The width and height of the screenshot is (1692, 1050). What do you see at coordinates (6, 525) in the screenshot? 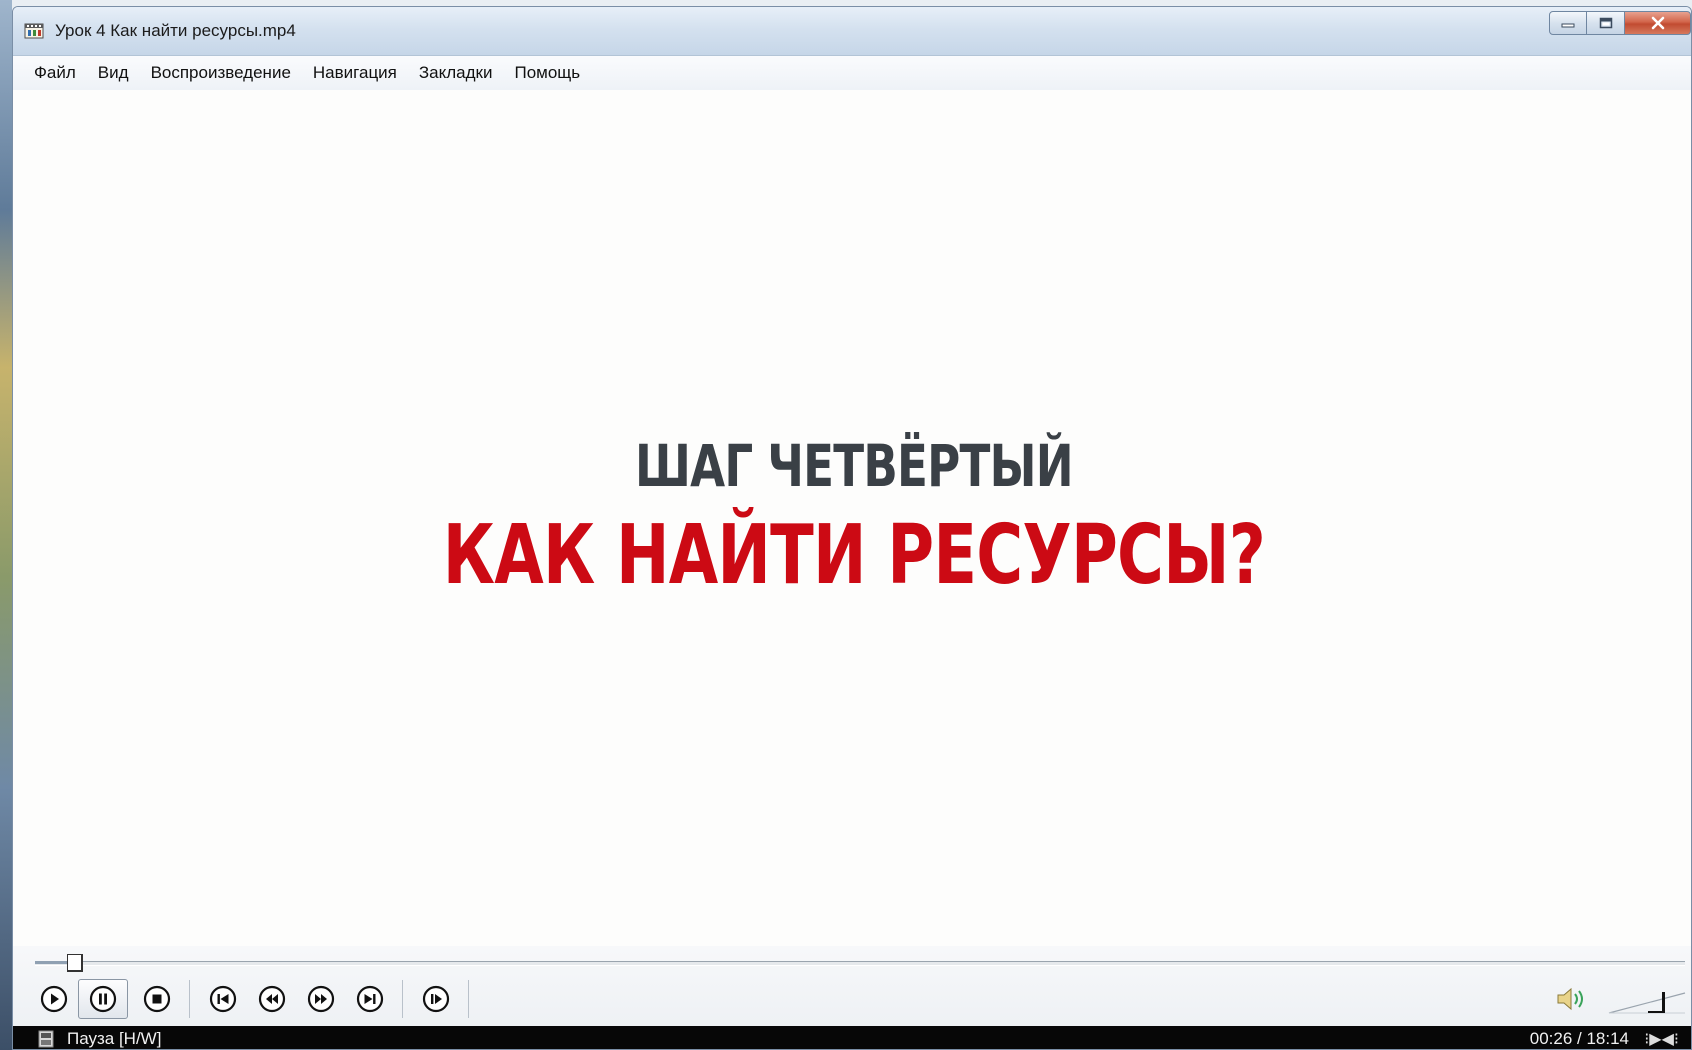
I see `desktop-background-strip` at bounding box center [6, 525].